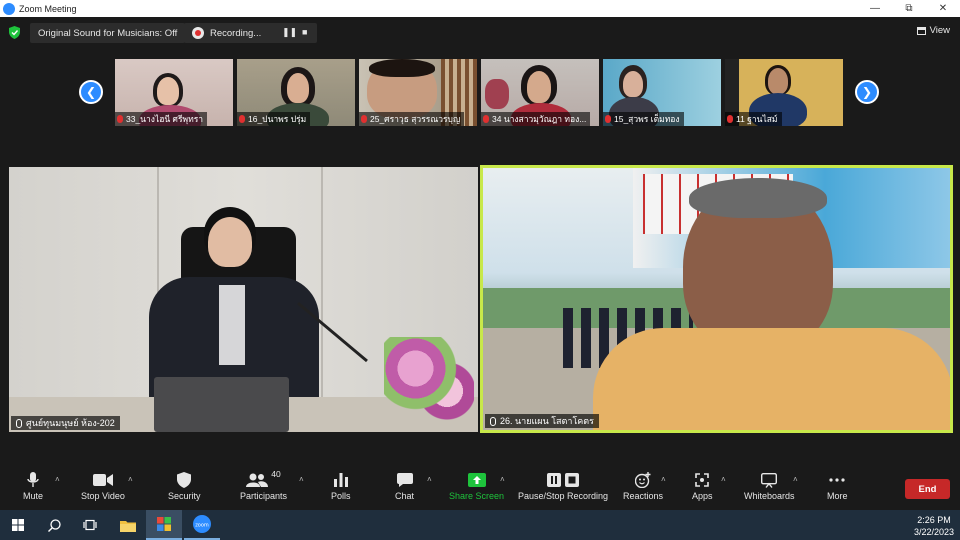 The width and height of the screenshot is (960, 540). What do you see at coordinates (404, 480) in the screenshot?
I see `chat-bubble-icon` at bounding box center [404, 480].